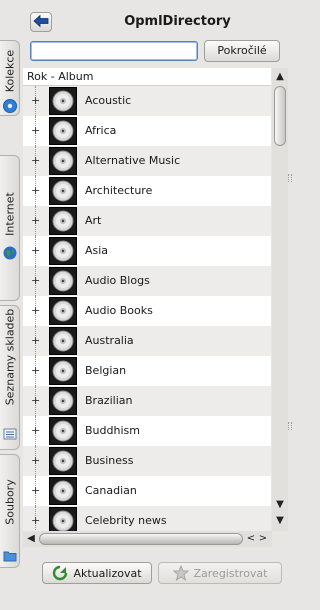  I want to click on scroll-down-icon: ▼, so click(280, 505).